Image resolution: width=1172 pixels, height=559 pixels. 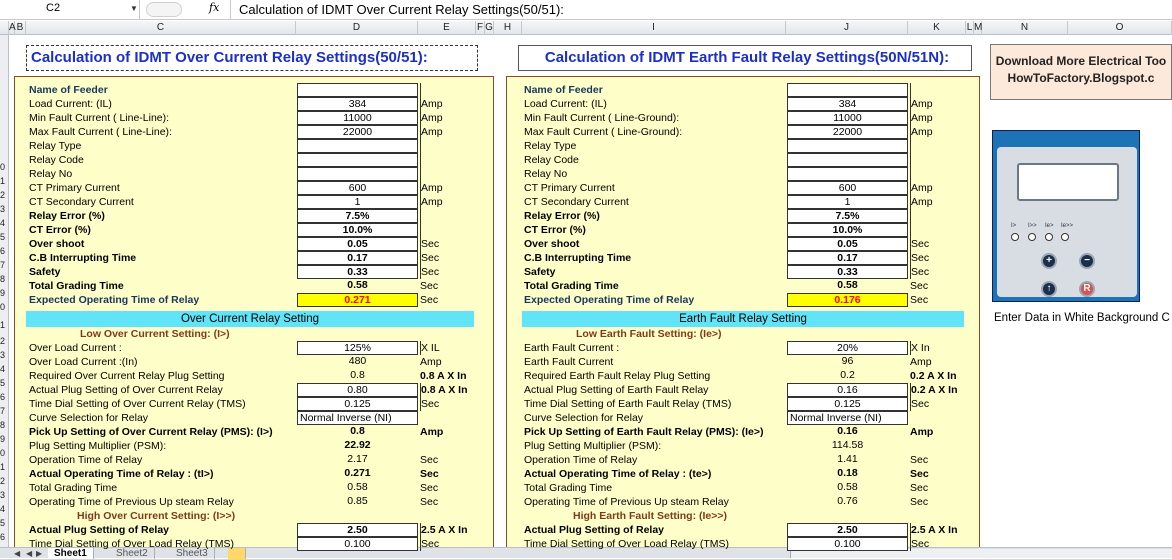 What do you see at coordinates (480, 28) in the screenshot?
I see `column-header: F` at bounding box center [480, 28].